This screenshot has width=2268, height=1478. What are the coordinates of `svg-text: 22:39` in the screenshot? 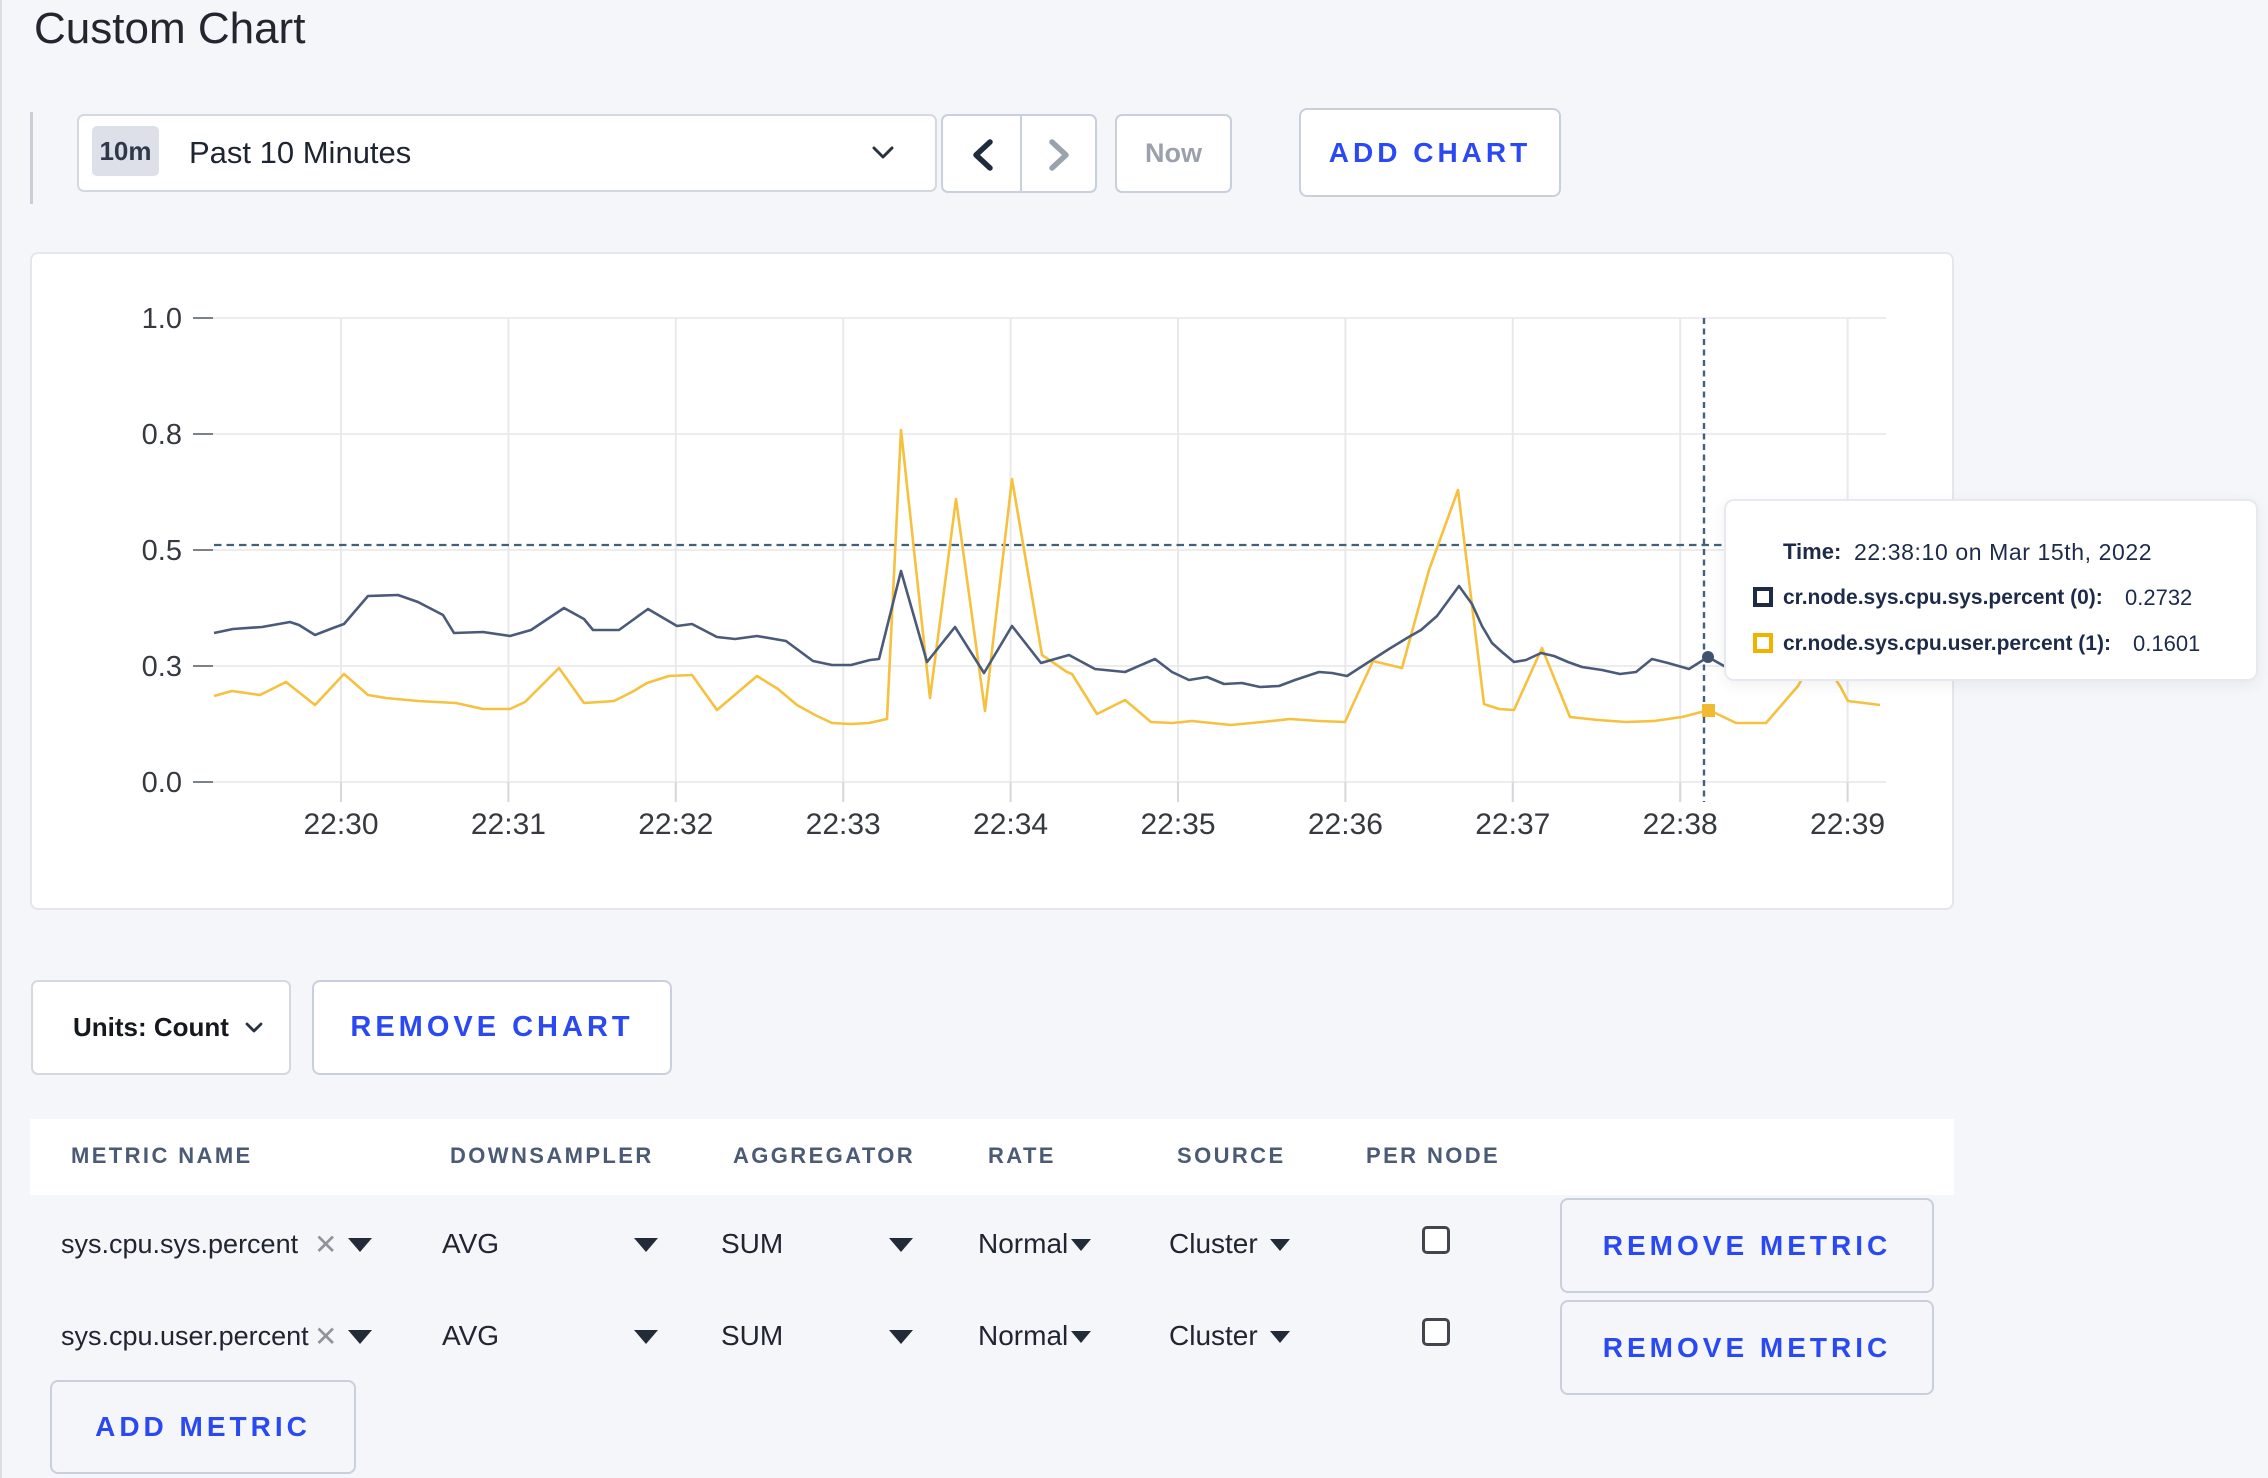 It's located at (1847, 824).